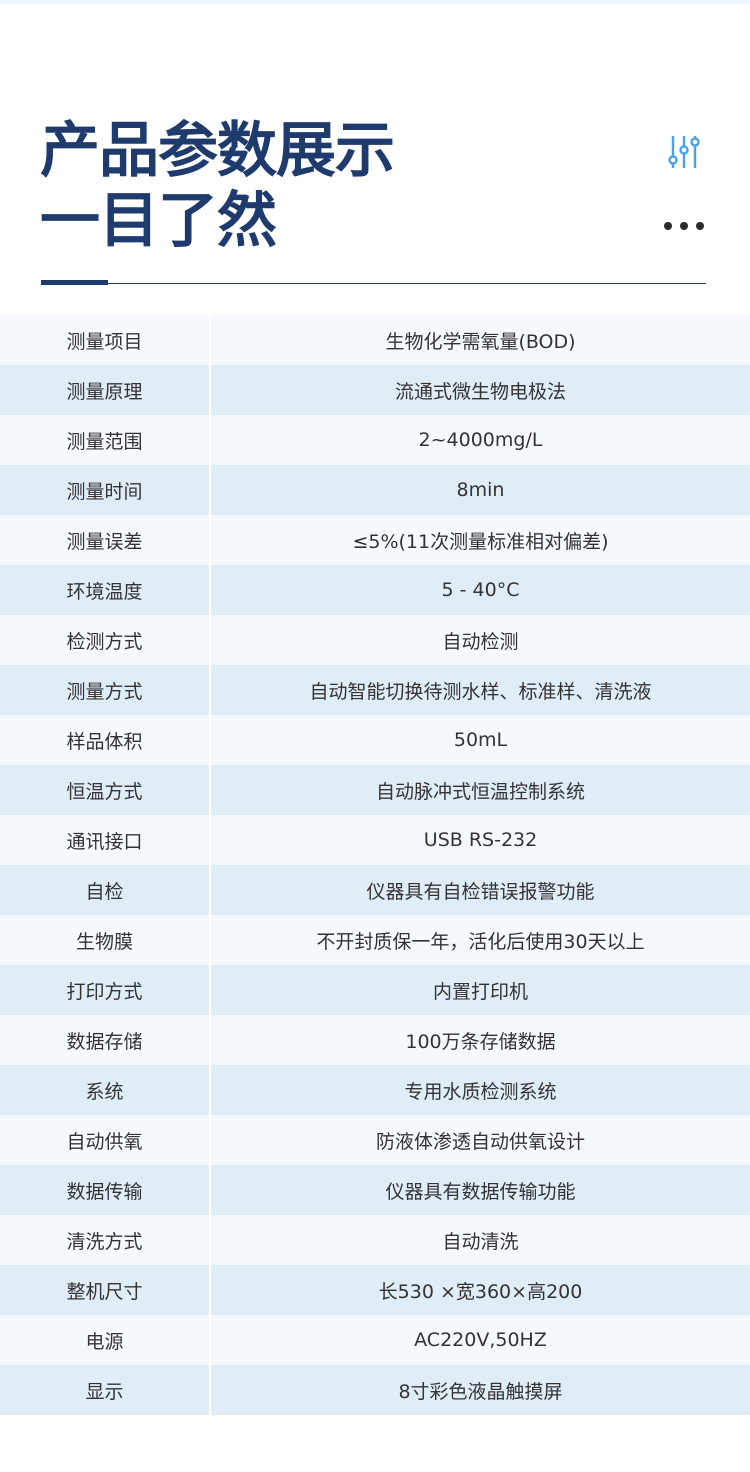  I want to click on more-dots-icon, so click(684, 226).